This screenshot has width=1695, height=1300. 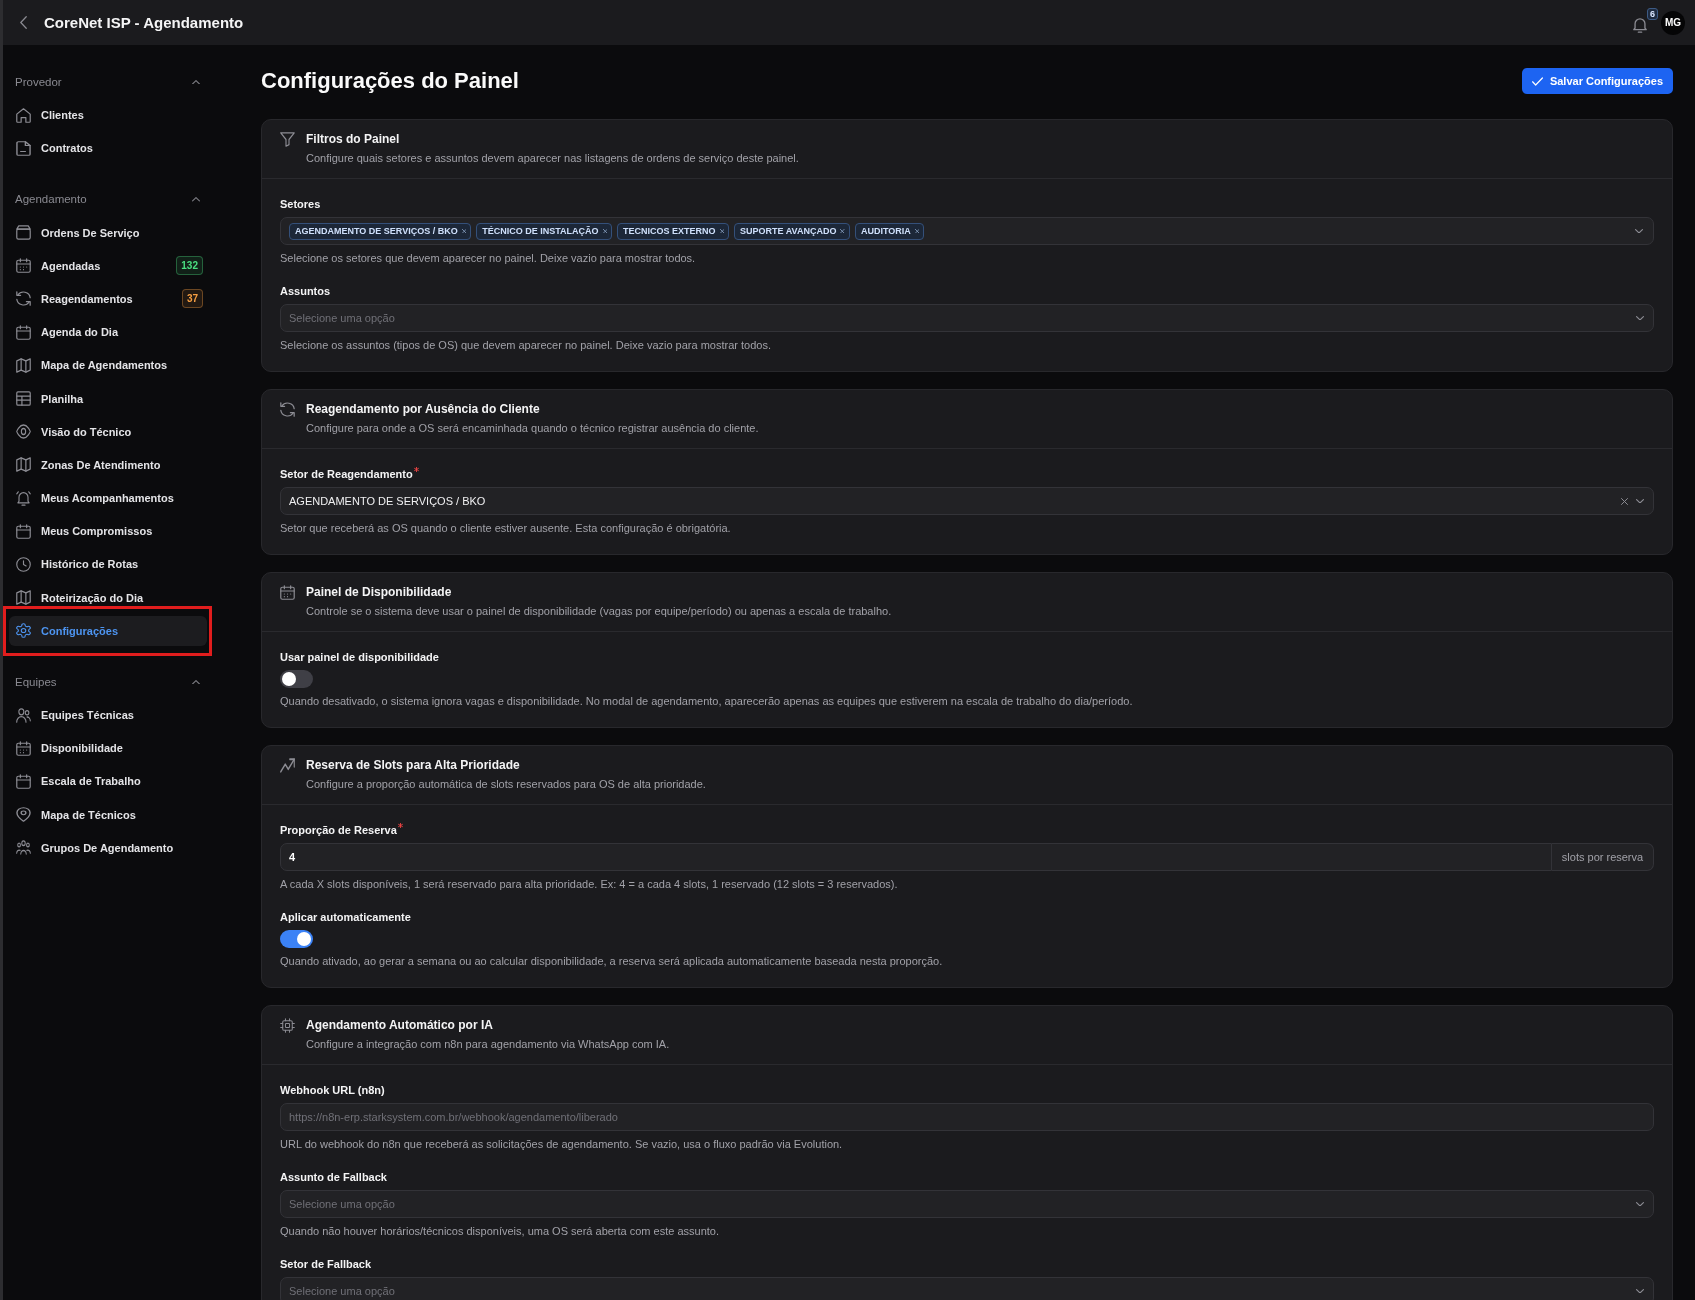 I want to click on help-text: Quando ativado, ao gerar a semana ou ao calcular disponibilidade, a reserva será aplicada automaticamente baseada nesta proporção., so click(x=612, y=961).